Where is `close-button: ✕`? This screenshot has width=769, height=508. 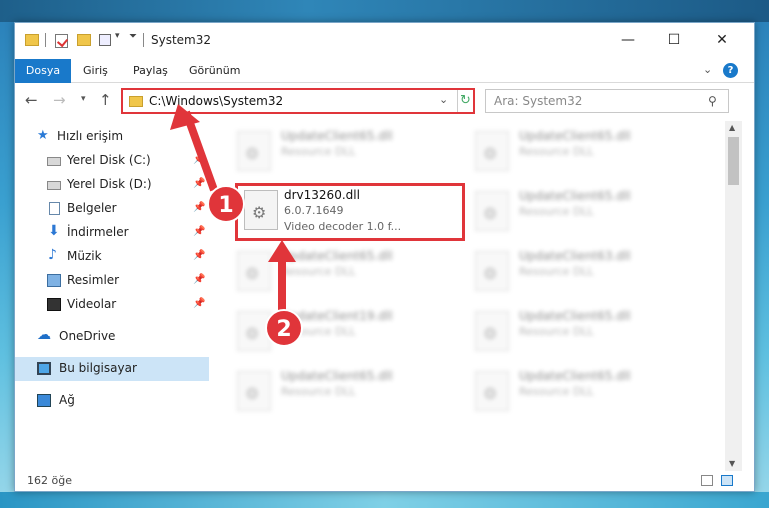
close-button: ✕ is located at coordinates (722, 40).